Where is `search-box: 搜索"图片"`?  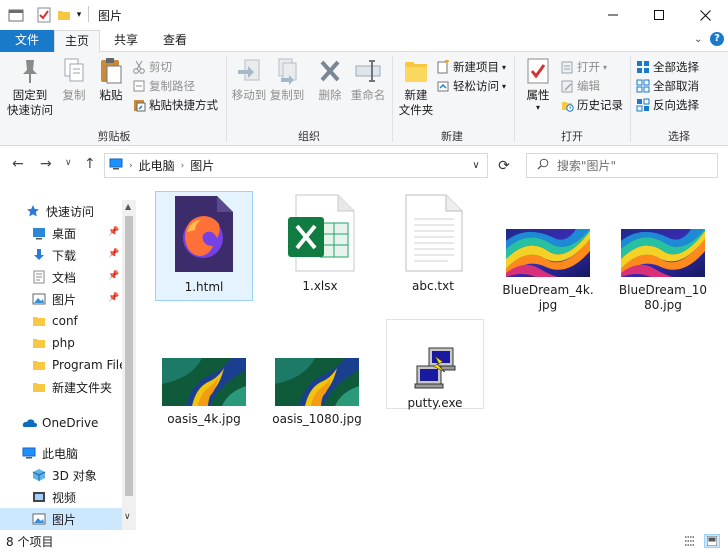 search-box: 搜索"图片" is located at coordinates (622, 165).